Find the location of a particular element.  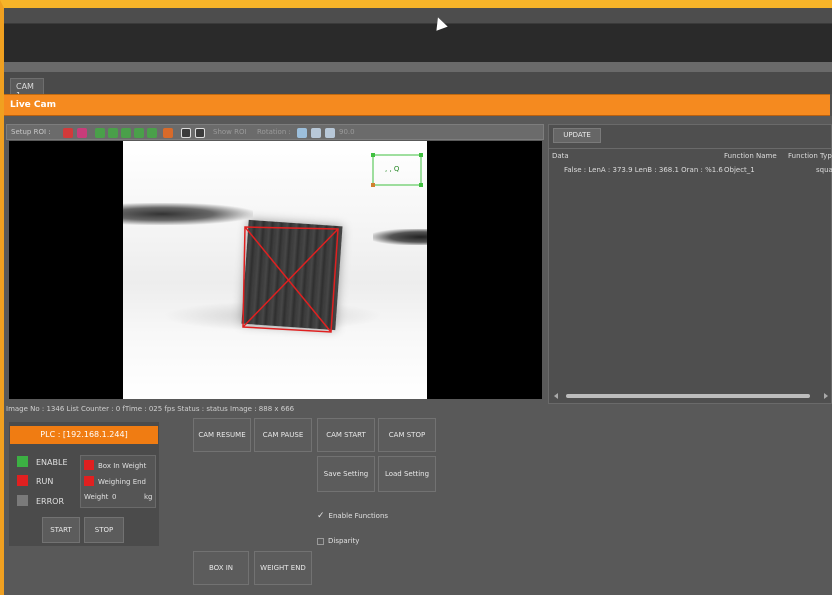

cam-stop-button: CAM STOP is located at coordinates (407, 435).